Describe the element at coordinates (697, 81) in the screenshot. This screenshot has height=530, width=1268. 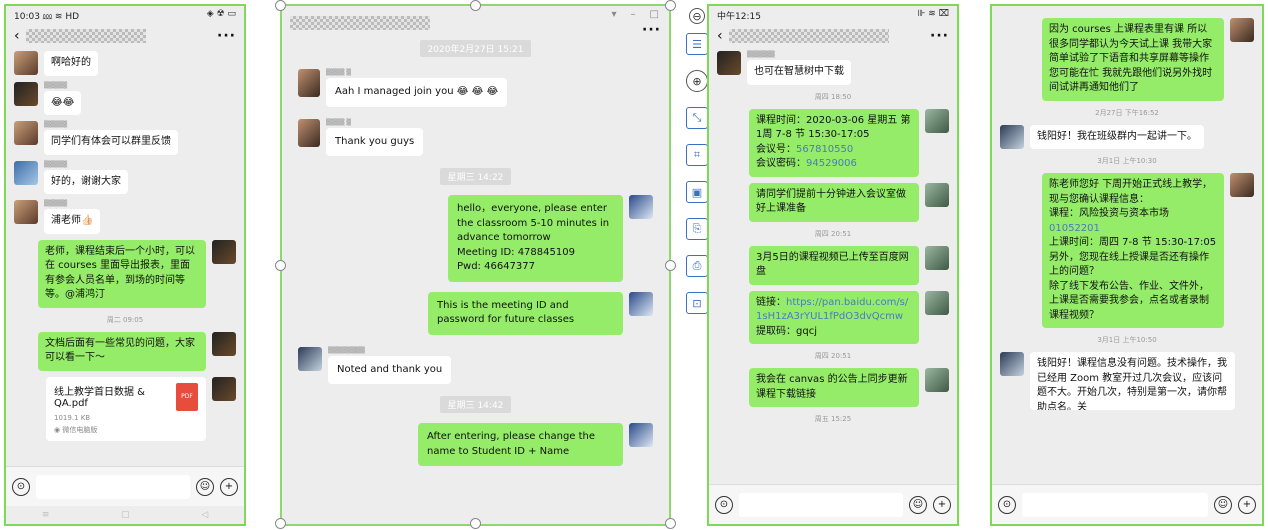
I see `zoom-icon: ⊕` at that location.